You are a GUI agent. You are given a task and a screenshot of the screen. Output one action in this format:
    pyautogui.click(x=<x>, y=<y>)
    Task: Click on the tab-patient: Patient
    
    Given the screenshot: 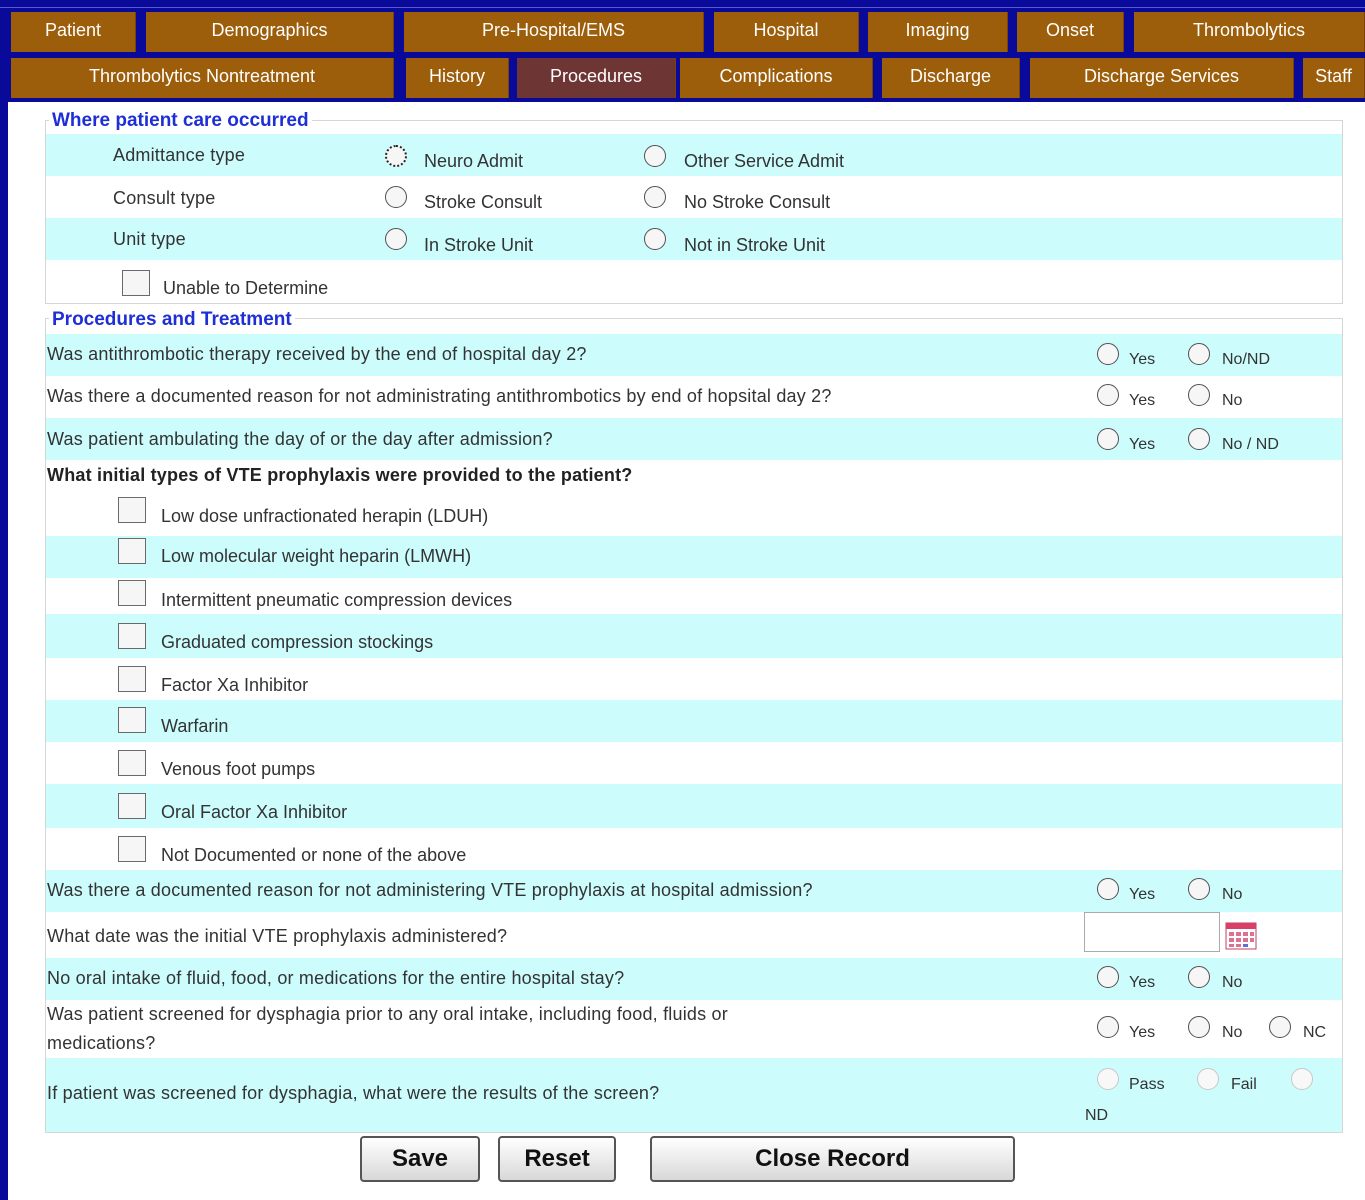 What is the action you would take?
    pyautogui.click(x=73, y=32)
    